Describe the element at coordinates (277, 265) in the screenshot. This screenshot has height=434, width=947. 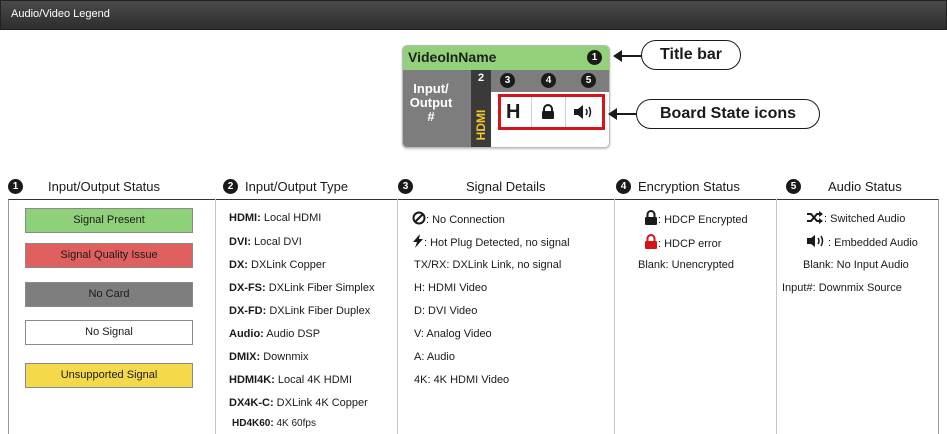
I see `type-item: DX: DXLink Copper` at that location.